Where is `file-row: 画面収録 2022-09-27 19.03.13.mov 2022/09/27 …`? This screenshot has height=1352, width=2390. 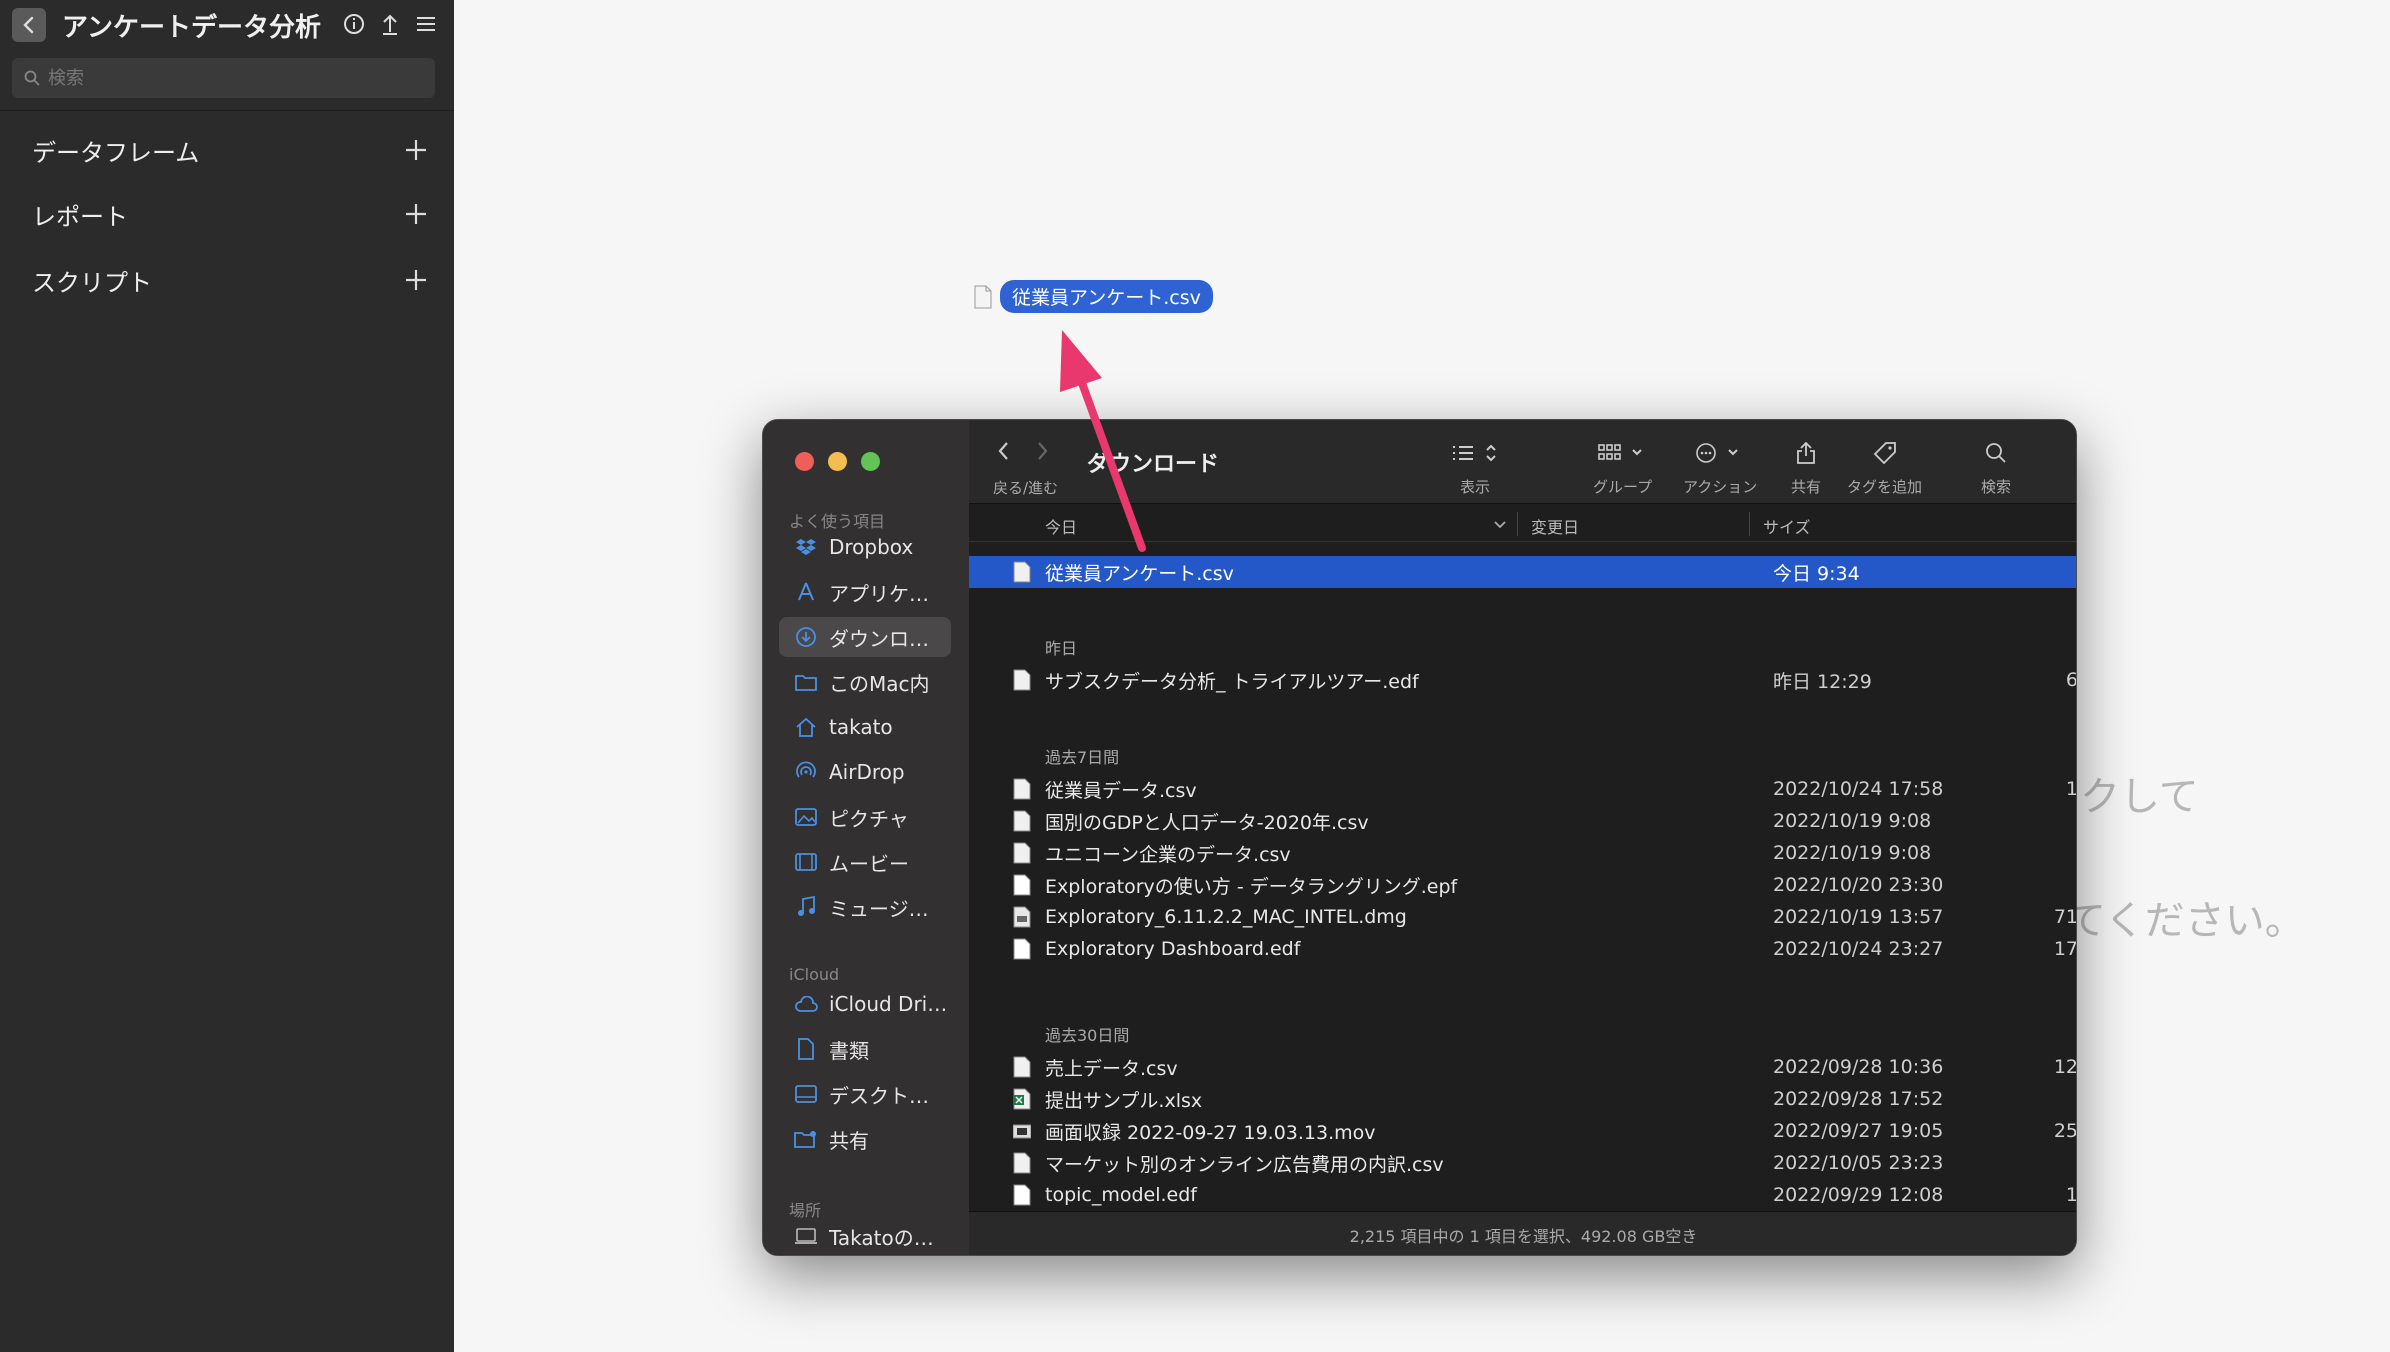
file-row: 画面収録 2022-09-27 19.03.13.mov 2022/09/27 … is located at coordinates (1522, 1131).